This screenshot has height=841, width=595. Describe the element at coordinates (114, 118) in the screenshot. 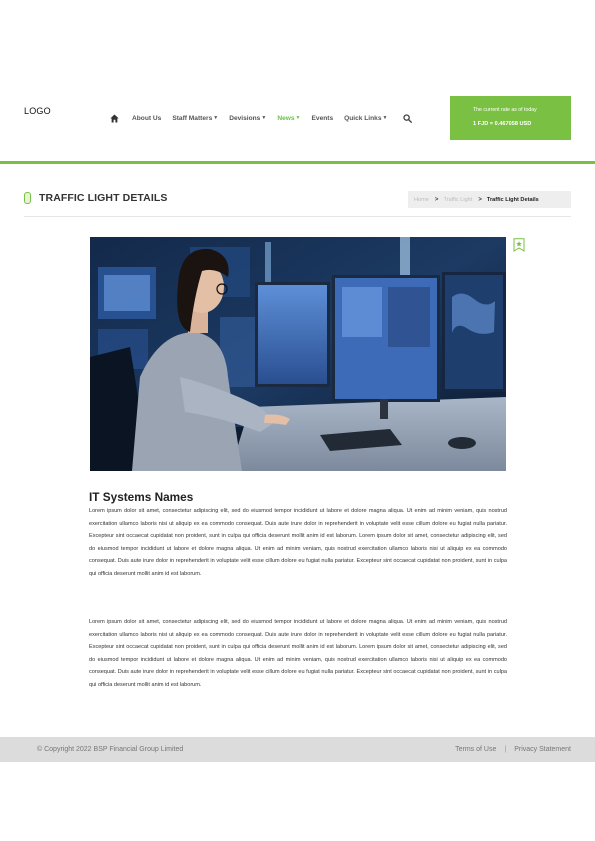

I see `home-icon` at that location.